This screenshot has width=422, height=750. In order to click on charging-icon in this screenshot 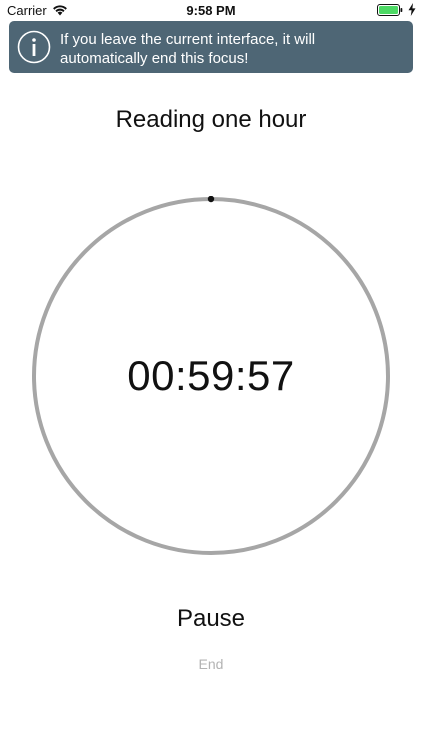, I will do `click(412, 9)`.